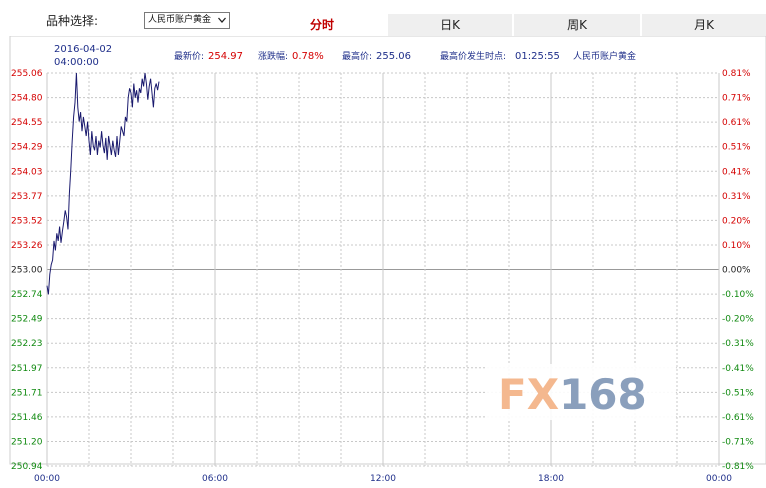 The width and height of the screenshot is (766, 488). Describe the element at coordinates (738, 393) in the screenshot. I see `y-tick-label-pct: -0.51%` at that location.